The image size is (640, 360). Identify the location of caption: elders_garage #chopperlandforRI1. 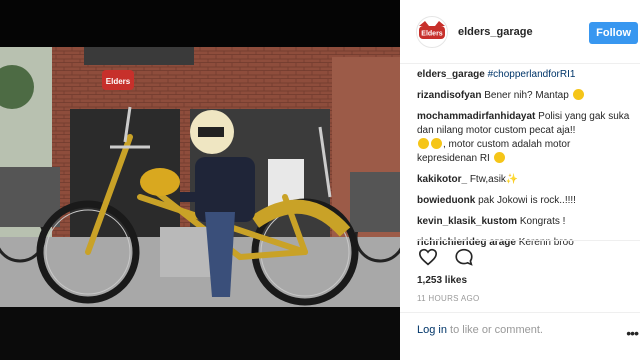
(524, 75).